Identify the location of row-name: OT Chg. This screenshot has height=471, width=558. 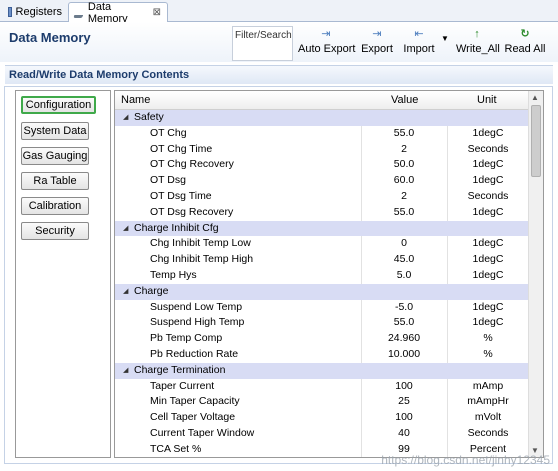
(168, 132).